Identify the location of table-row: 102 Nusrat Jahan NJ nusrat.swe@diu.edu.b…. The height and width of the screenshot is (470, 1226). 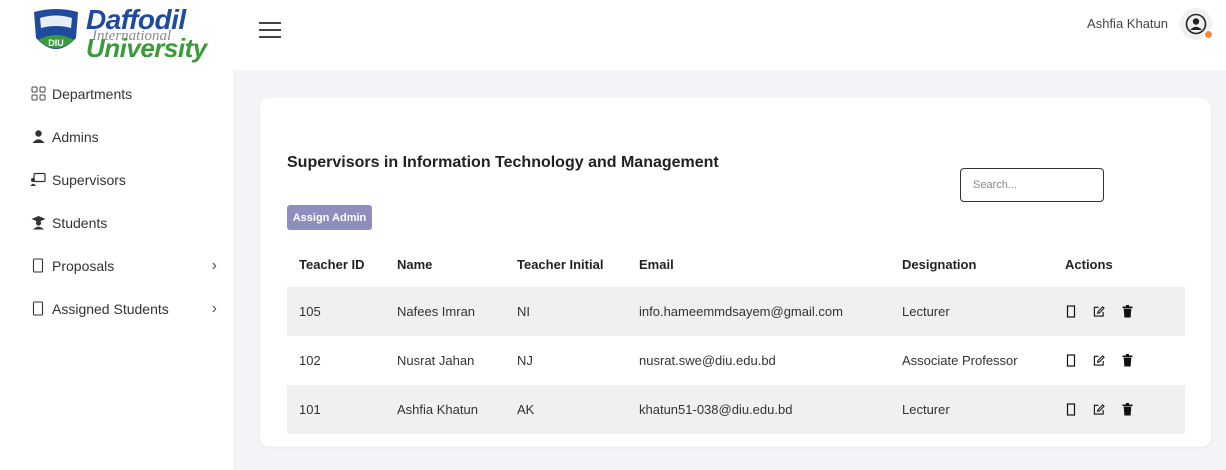
(736, 360).